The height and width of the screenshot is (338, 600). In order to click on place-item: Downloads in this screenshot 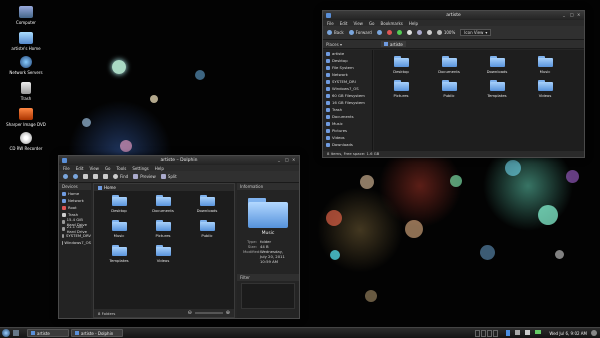, I will do `click(347, 144)`.